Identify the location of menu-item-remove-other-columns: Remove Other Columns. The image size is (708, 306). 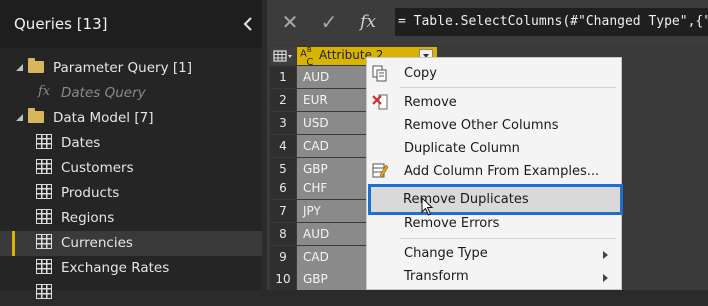
(481, 125).